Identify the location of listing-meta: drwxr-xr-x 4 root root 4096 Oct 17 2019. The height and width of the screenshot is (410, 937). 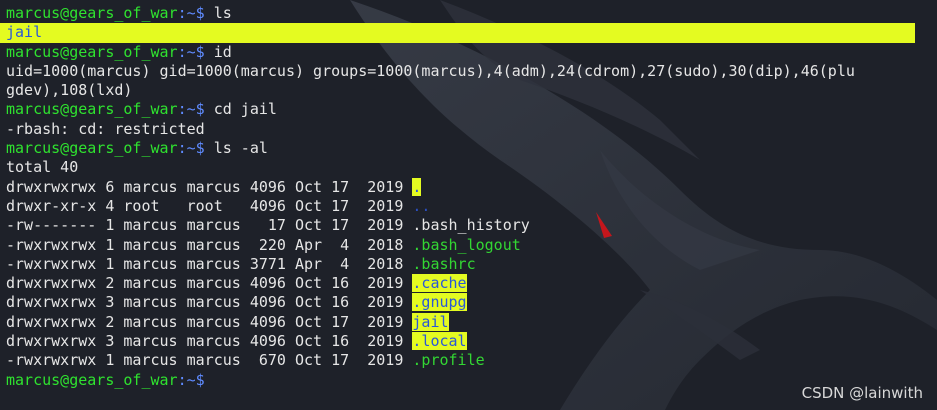
(209, 205).